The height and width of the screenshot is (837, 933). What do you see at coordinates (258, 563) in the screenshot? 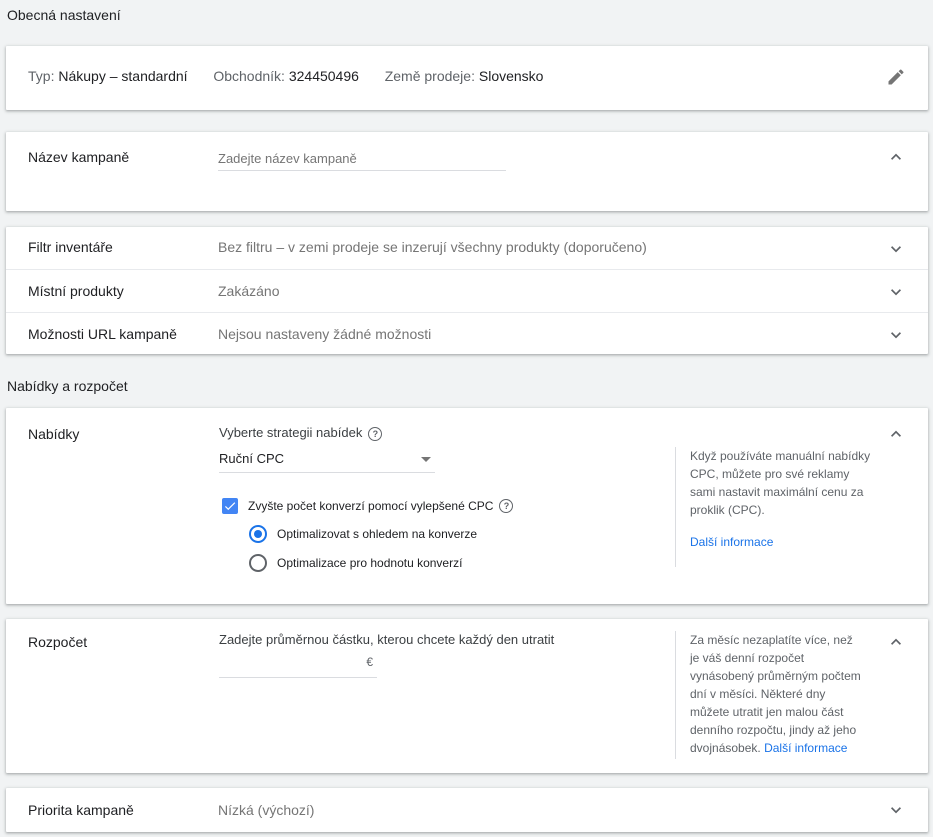
I see `radio-button-unselected` at bounding box center [258, 563].